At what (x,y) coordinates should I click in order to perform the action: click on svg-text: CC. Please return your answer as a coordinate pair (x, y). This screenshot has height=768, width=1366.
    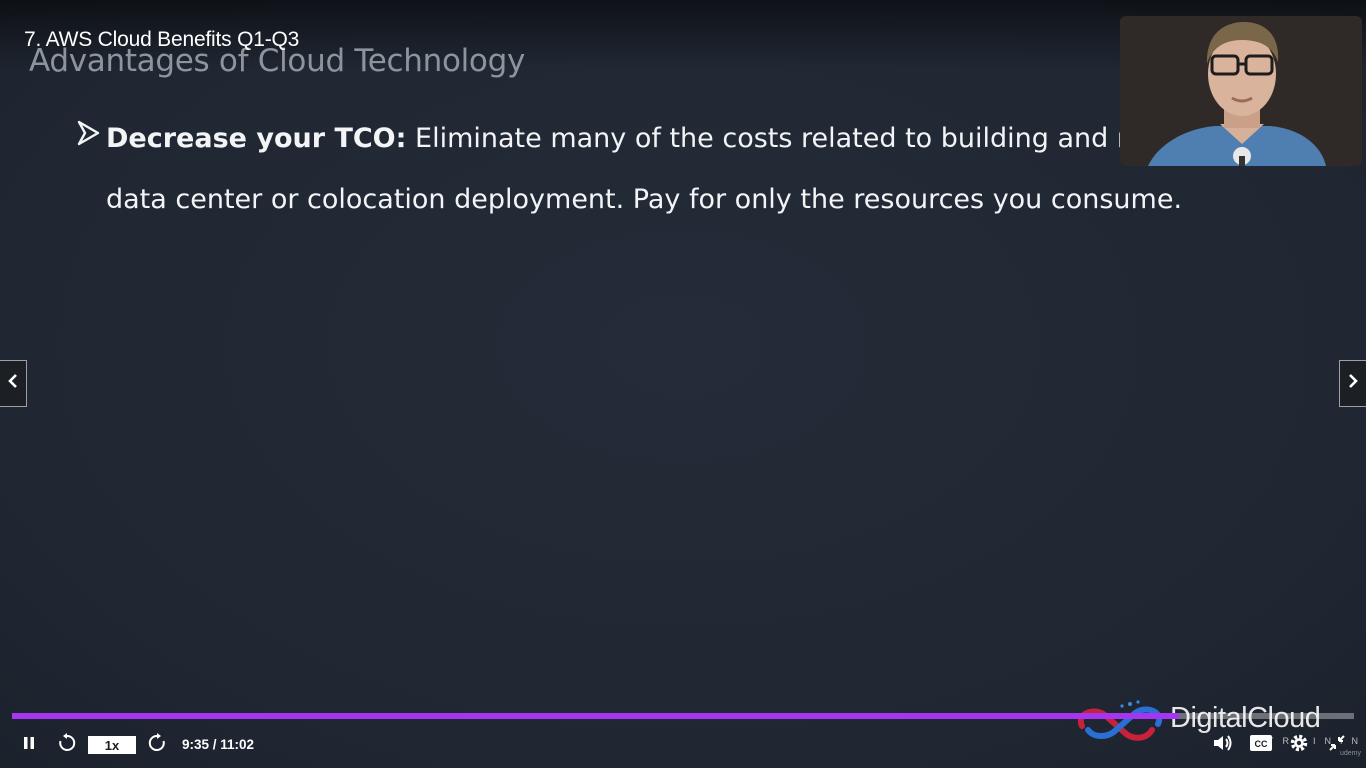
    Looking at the image, I should click on (1261, 744).